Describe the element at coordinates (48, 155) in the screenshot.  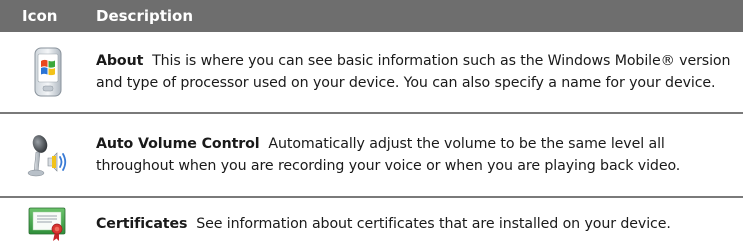
I see `microphone-speaker-icon` at that location.